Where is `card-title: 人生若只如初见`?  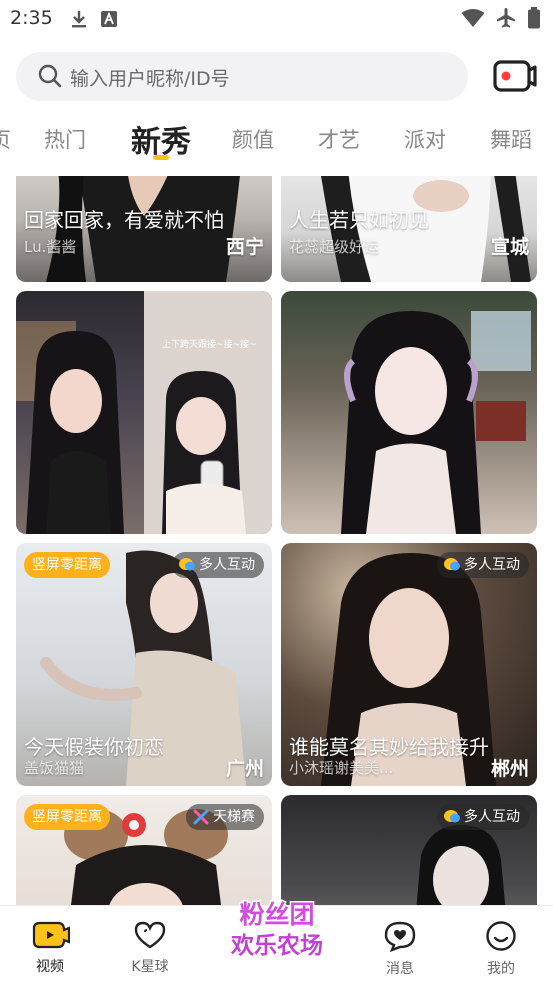
card-title: 人生若只如初见 is located at coordinates (359, 220).